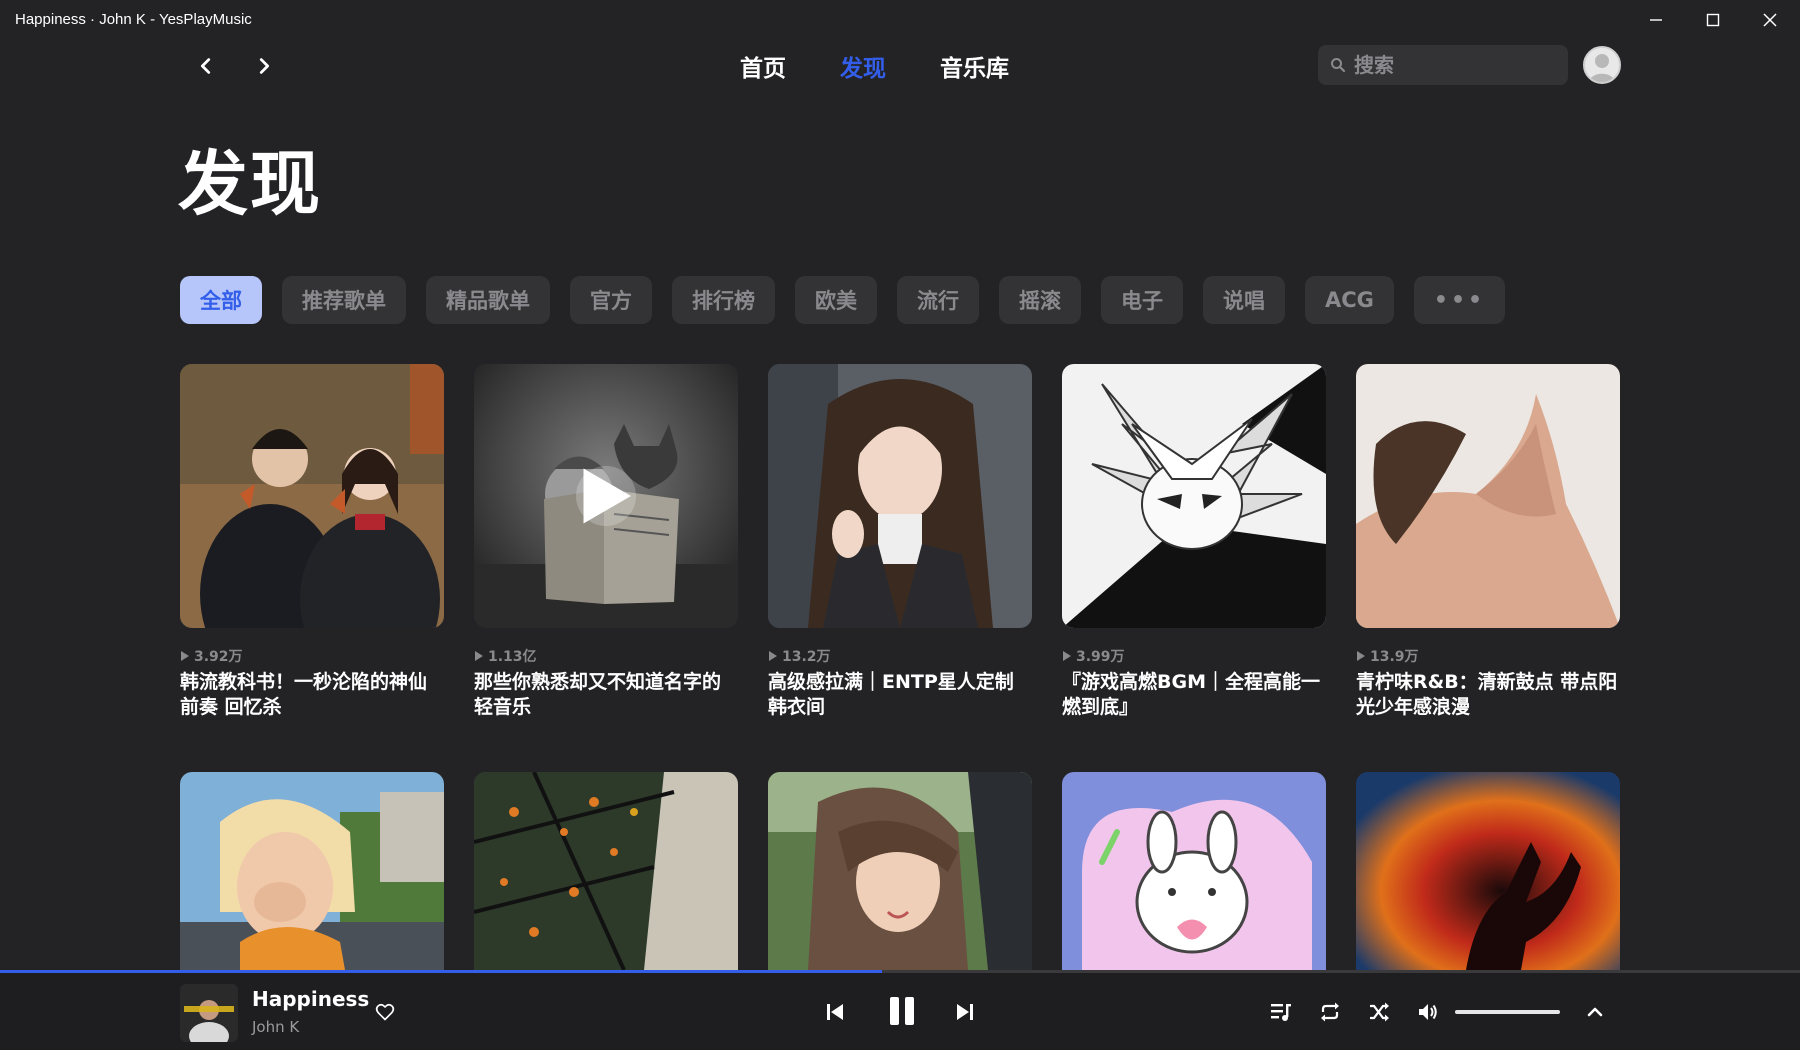 The image size is (1800, 1050). I want to click on repeat-button, so click(1330, 1012).